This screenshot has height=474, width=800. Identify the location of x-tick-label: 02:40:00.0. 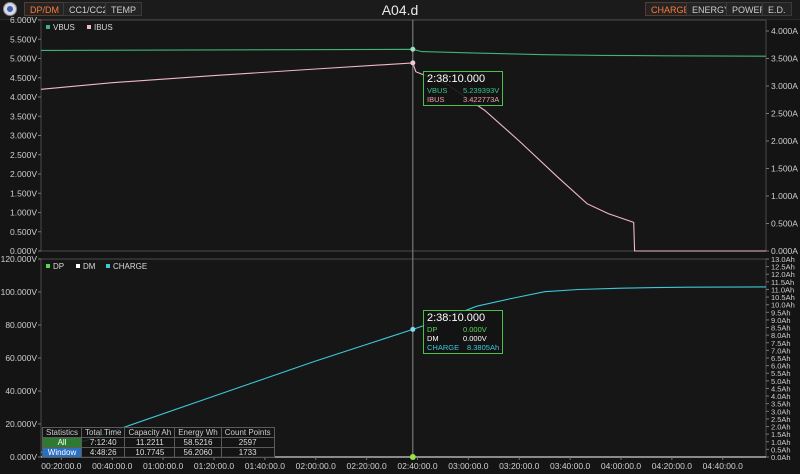
(417, 466).